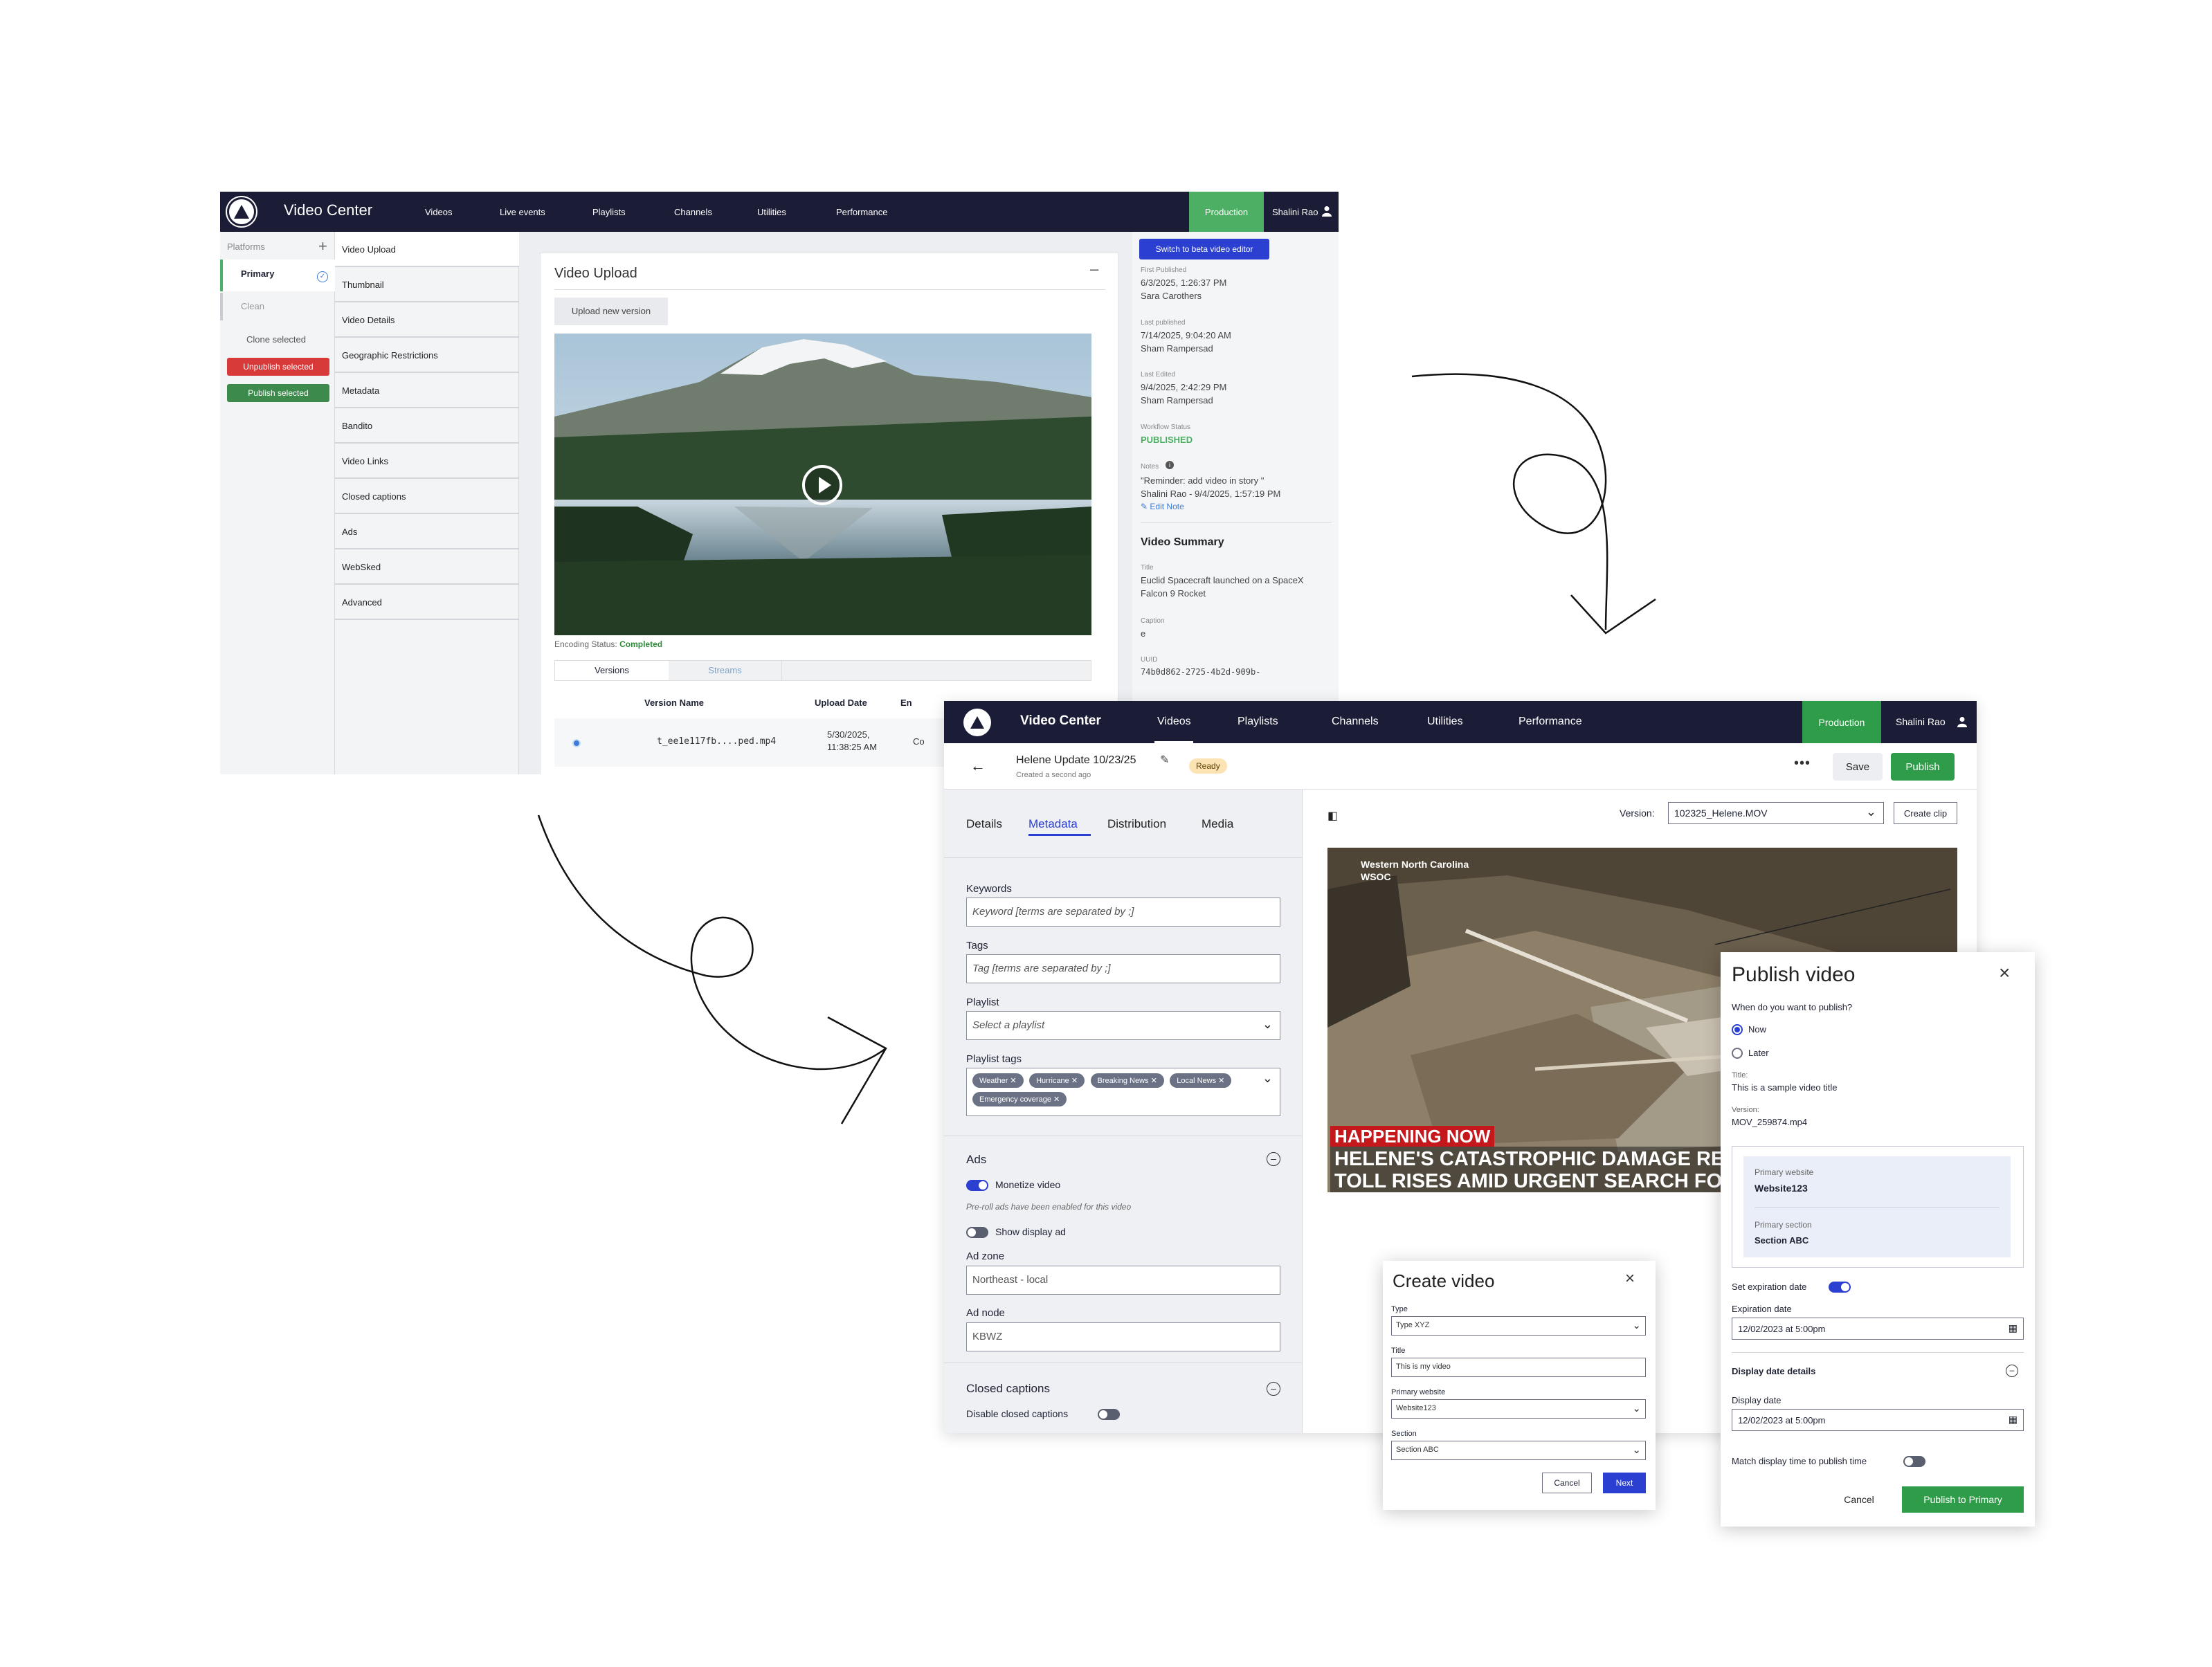 Image resolution: width=2212 pixels, height=1667 pixels. What do you see at coordinates (1136, 824) in the screenshot?
I see `tab-distribution: Distribution` at bounding box center [1136, 824].